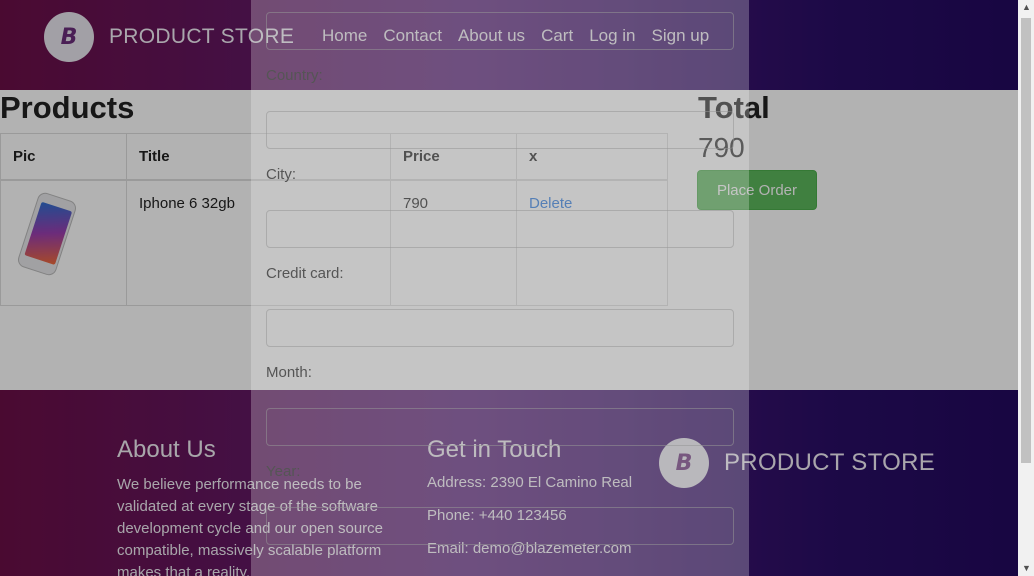 The height and width of the screenshot is (576, 1034). What do you see at coordinates (1026, 7) in the screenshot?
I see `scroll-up-arrow-icon: ▲` at bounding box center [1026, 7].